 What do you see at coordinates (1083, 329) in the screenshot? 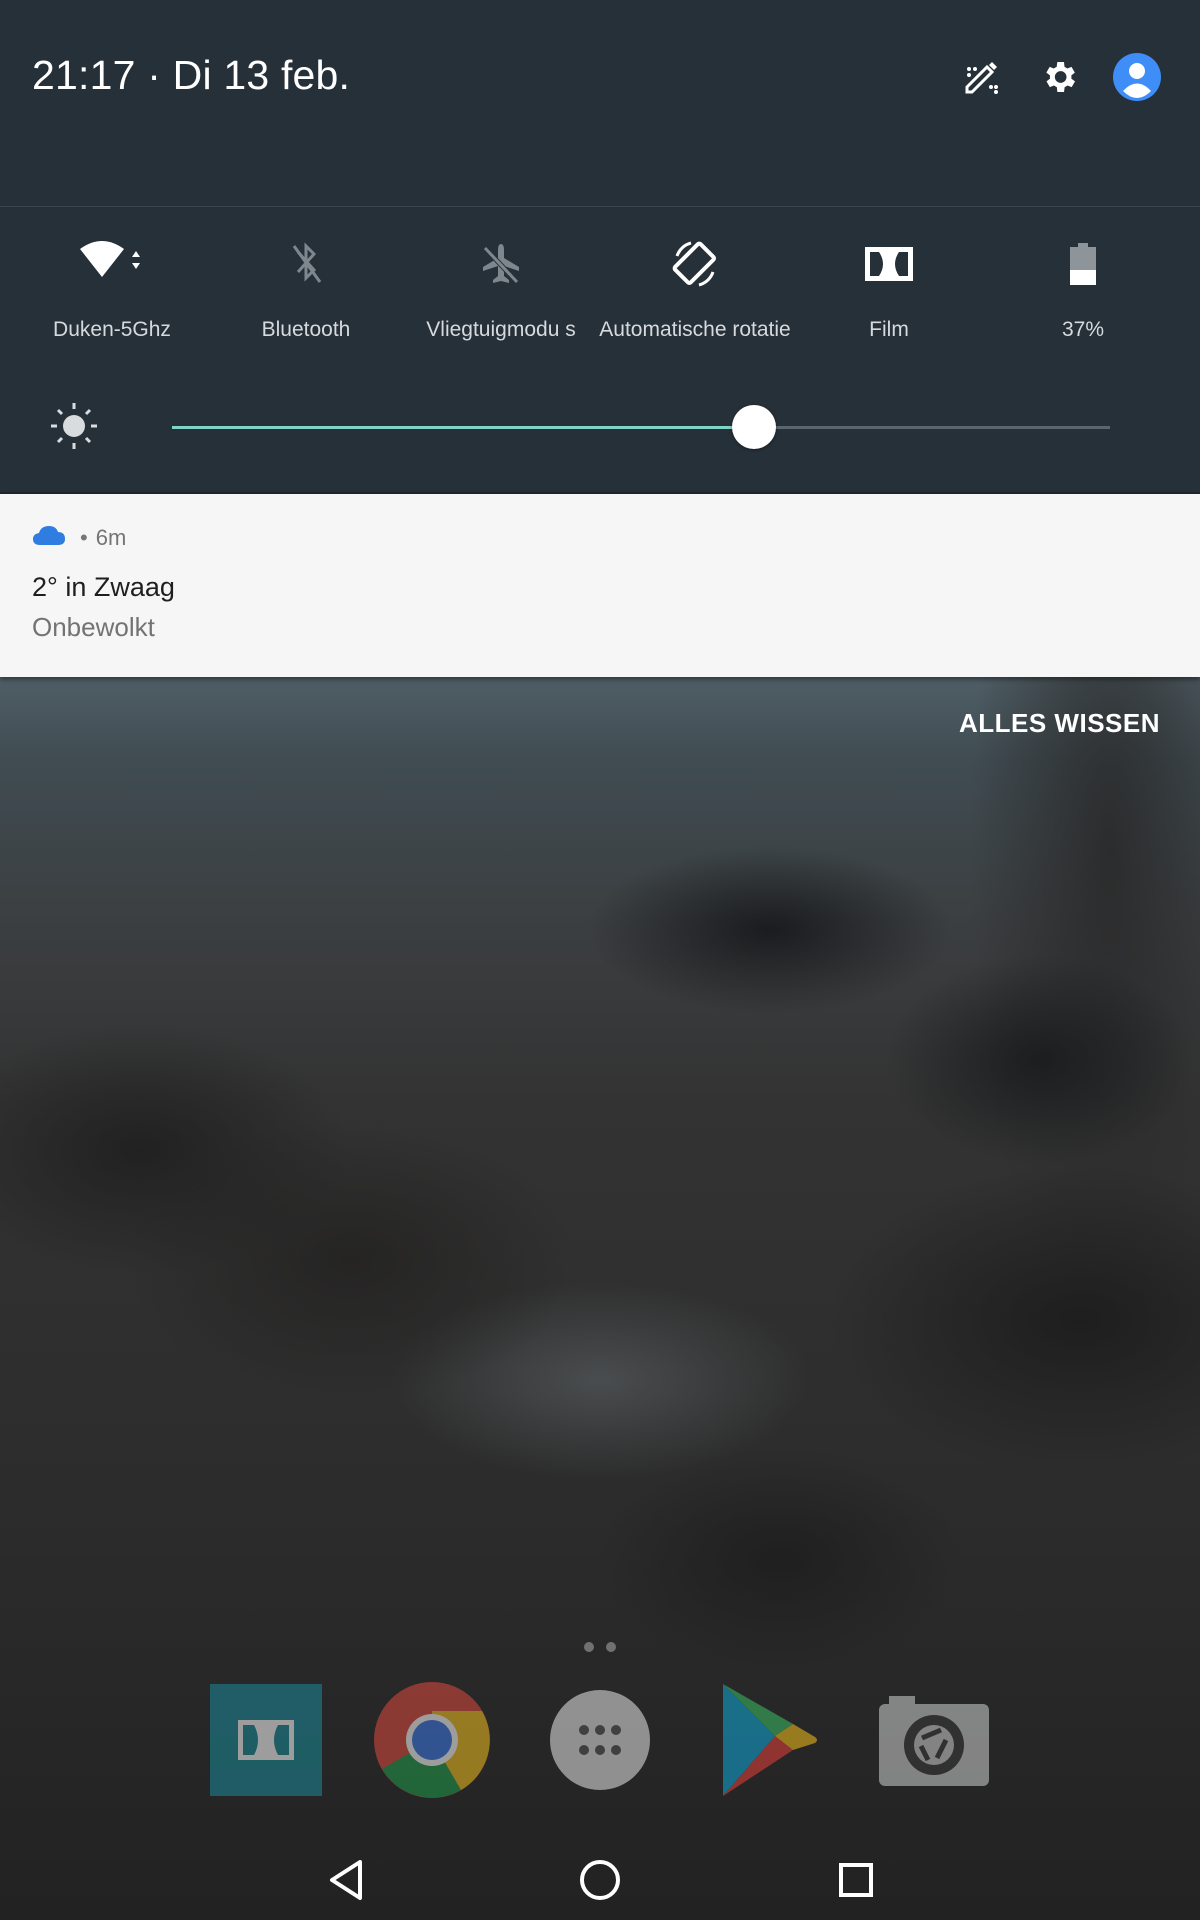
I see `tile-battery-label: 37%` at bounding box center [1083, 329].